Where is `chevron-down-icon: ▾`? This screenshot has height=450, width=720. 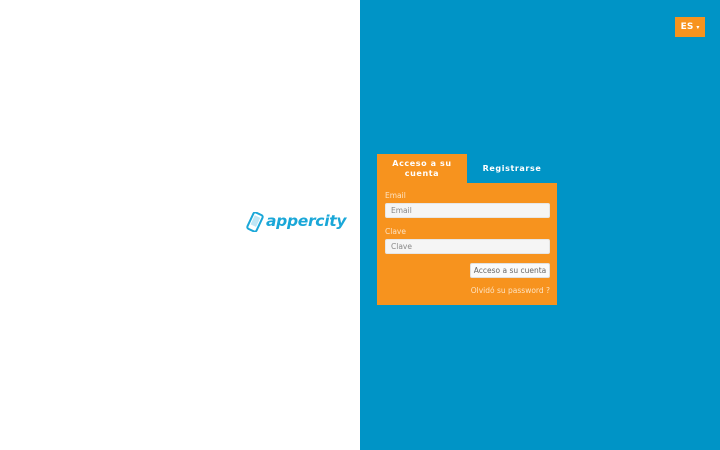
chevron-down-icon: ▾ is located at coordinates (698, 27).